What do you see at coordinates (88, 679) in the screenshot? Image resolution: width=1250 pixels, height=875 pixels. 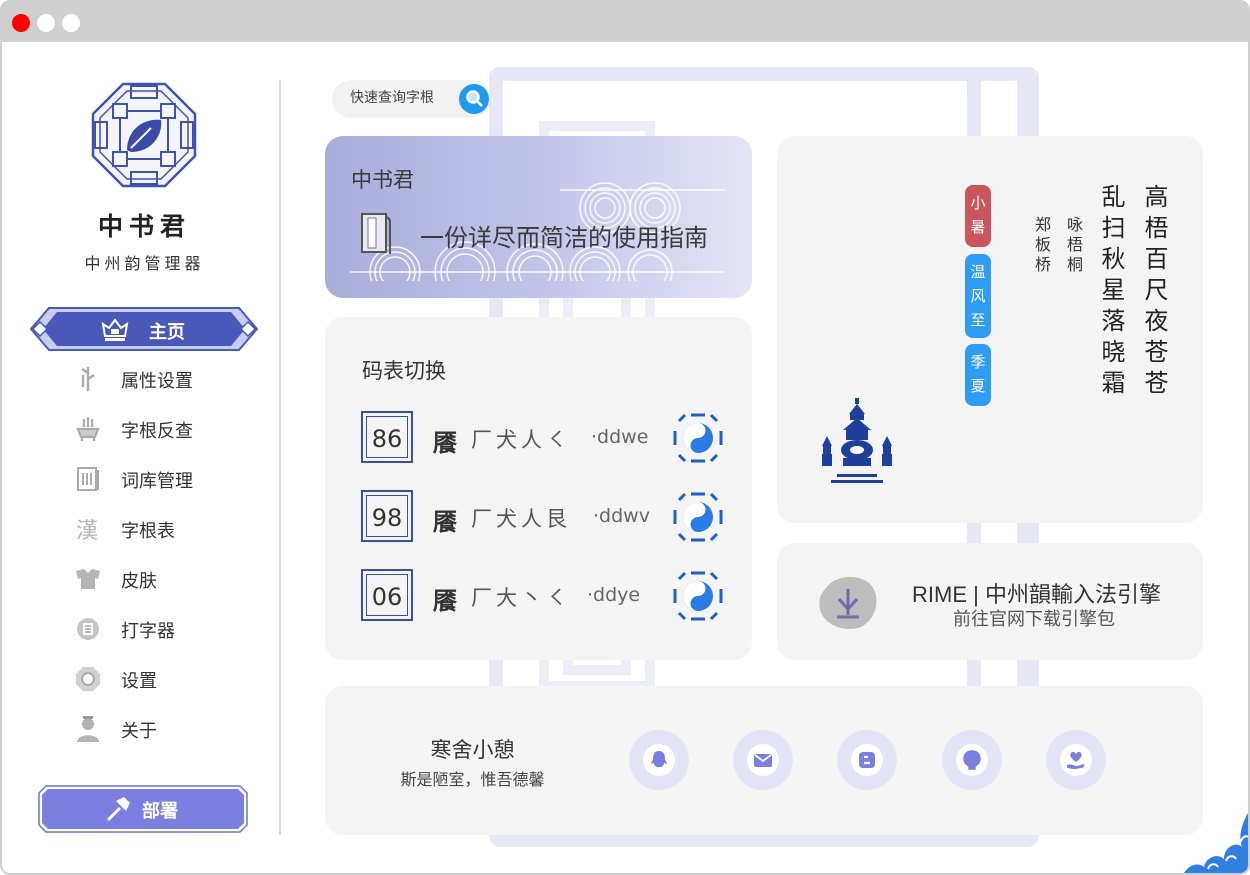 I see `settings-icon` at bounding box center [88, 679].